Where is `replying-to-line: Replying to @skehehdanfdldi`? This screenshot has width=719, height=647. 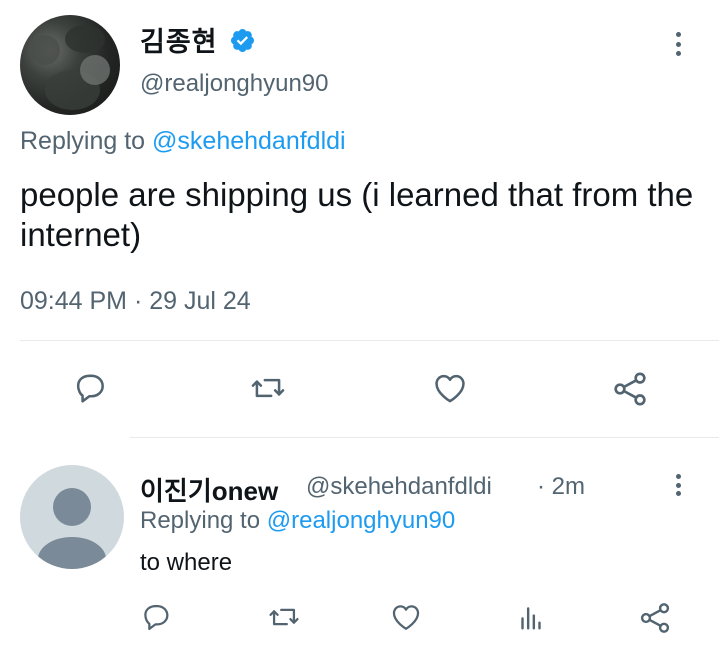
replying-to-line: Replying to @skehehdanfdldi is located at coordinates (183, 141).